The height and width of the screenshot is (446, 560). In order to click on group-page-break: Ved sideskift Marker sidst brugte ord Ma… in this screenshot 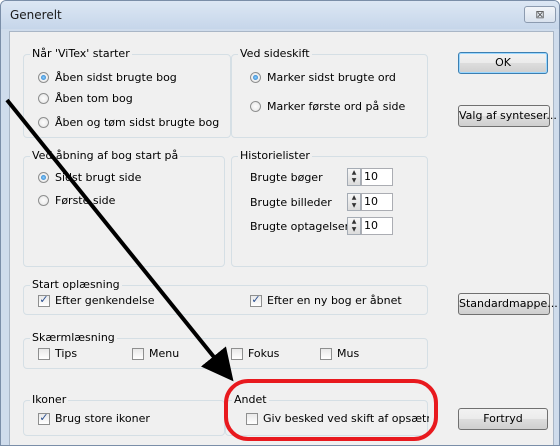, I will do `click(329, 92)`.